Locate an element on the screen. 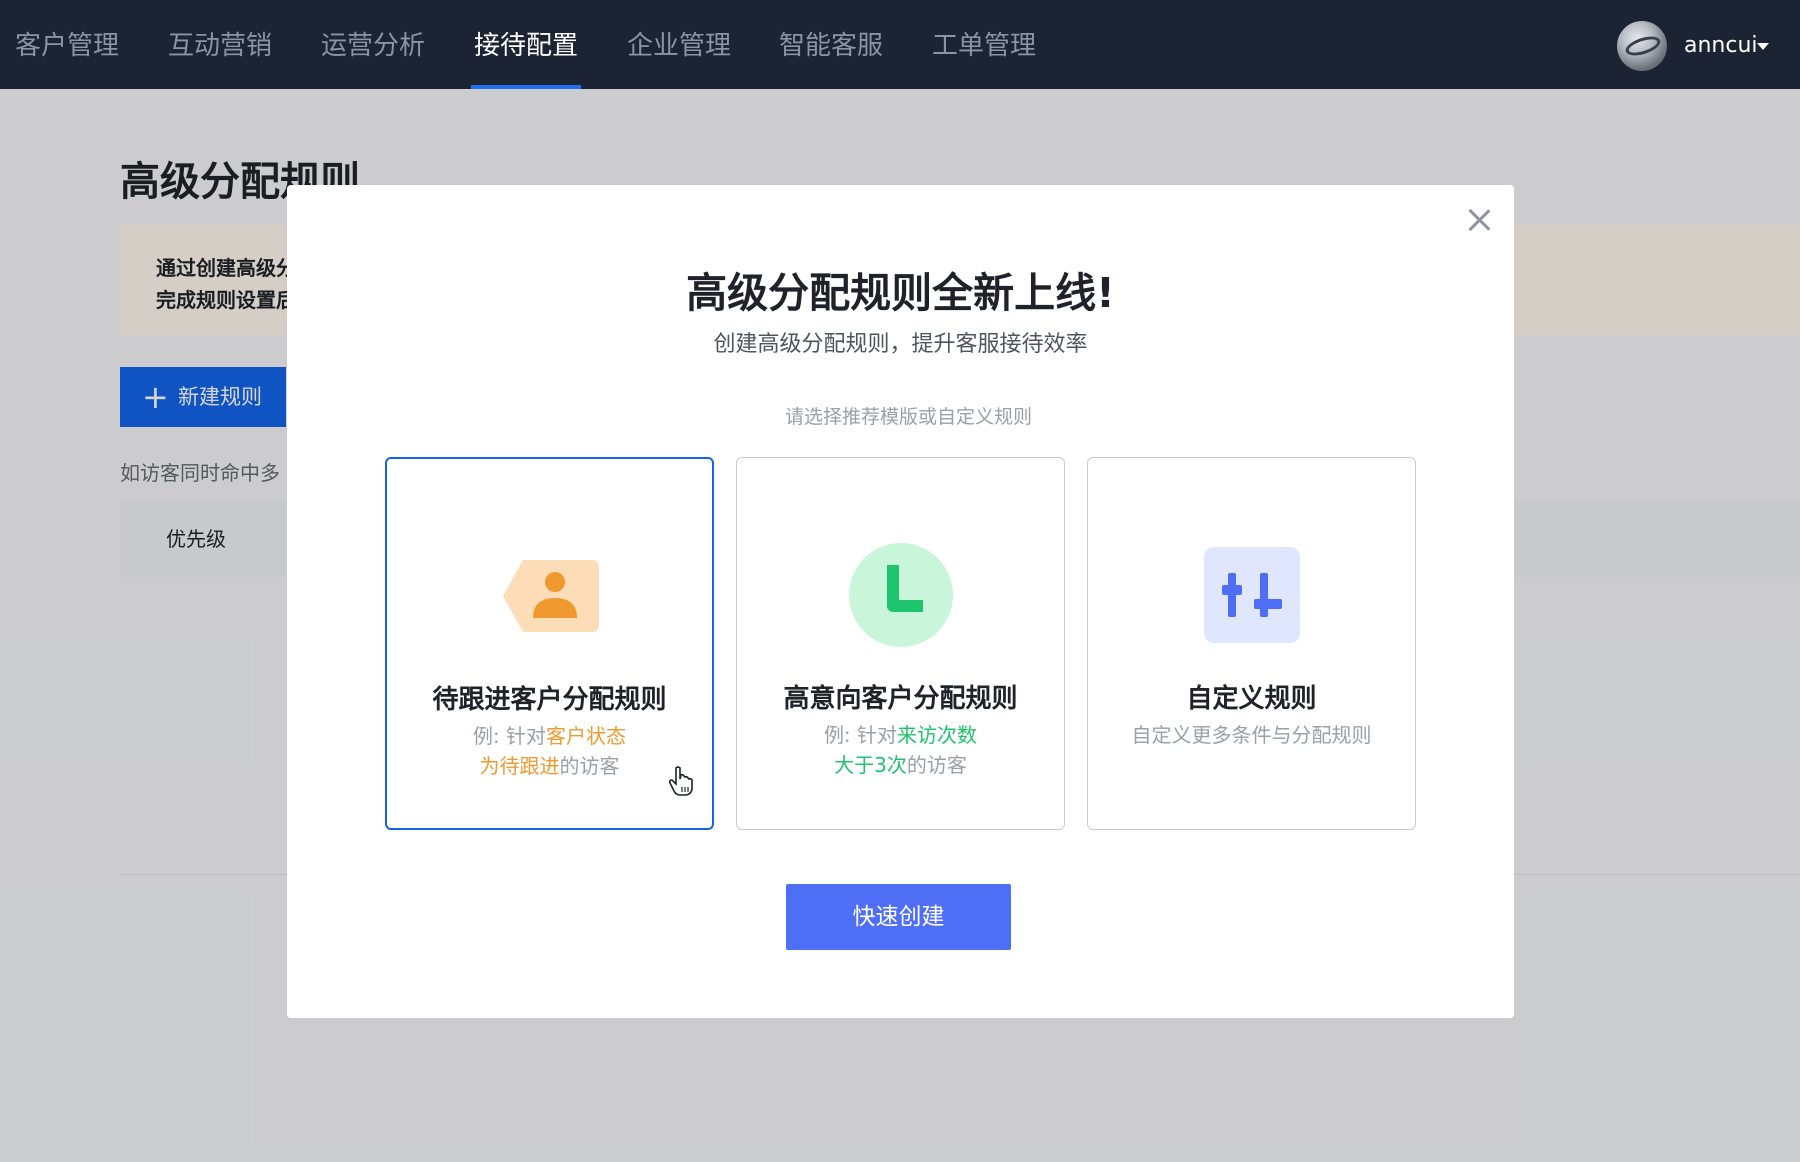 Image resolution: width=1800 pixels, height=1162 pixels. username: anncui is located at coordinates (1721, 44).